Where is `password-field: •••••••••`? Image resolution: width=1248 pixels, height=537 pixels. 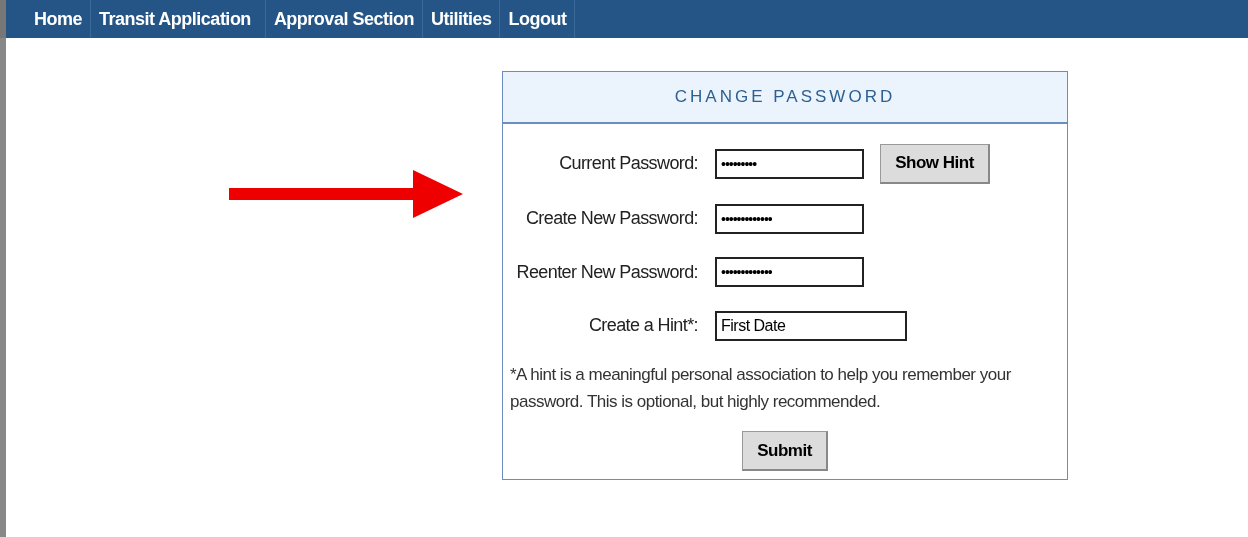 password-field: ••••••••• is located at coordinates (789, 163).